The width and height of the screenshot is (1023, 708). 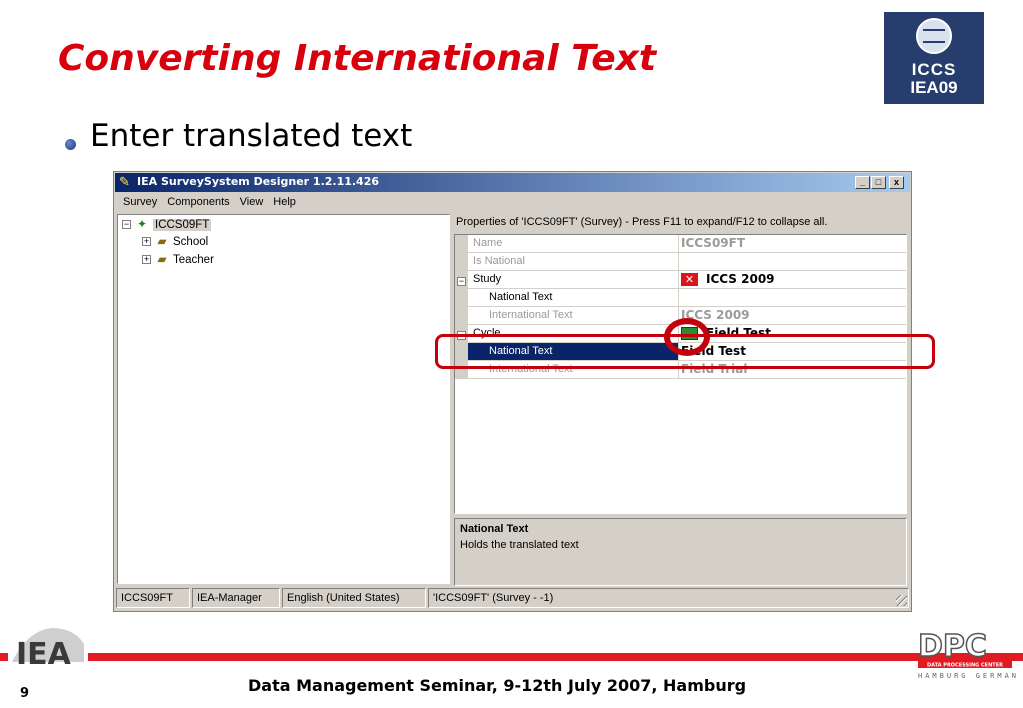 I want to click on property-name: Is National, so click(x=499, y=261).